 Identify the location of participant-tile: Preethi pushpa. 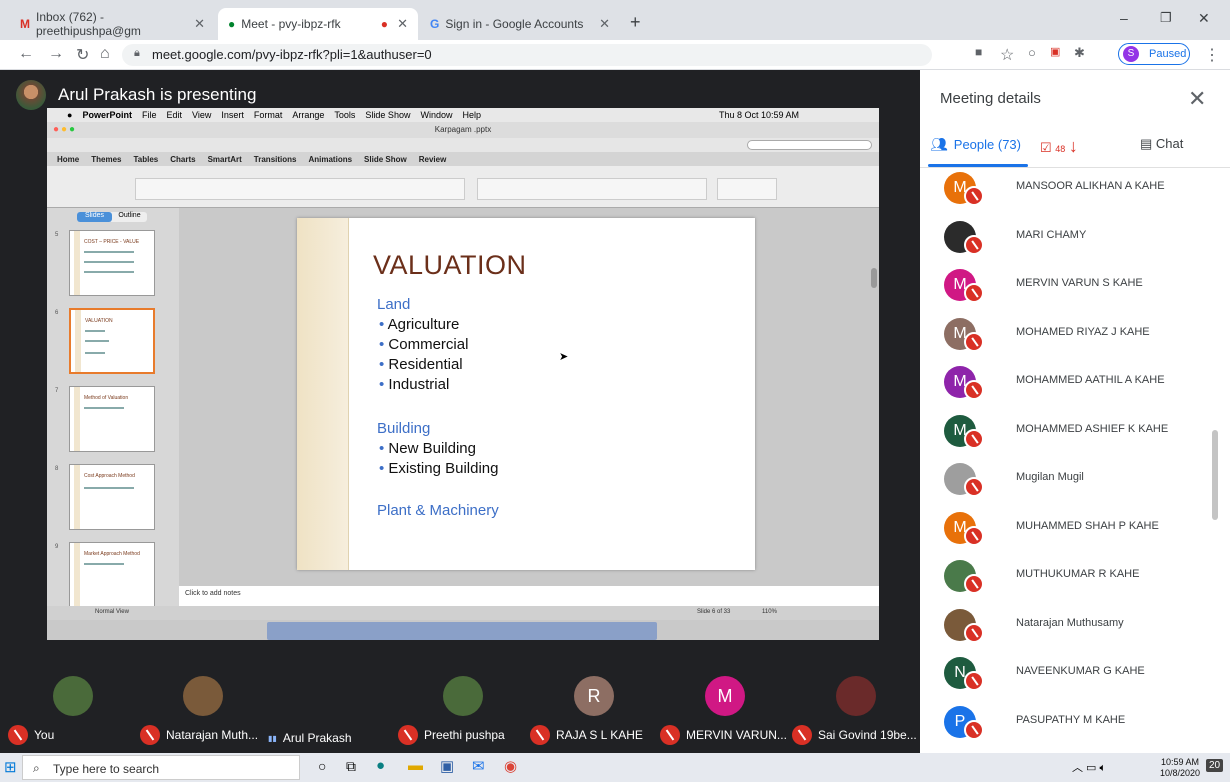
(463, 696).